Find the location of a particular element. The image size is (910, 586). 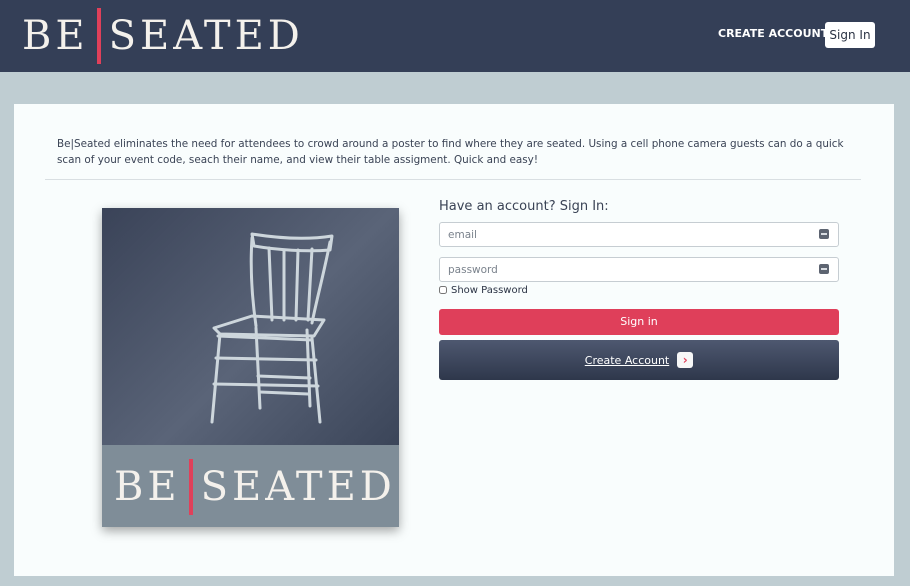

top-navbar: BE SEATED CREATE ACCOUNT Sign In is located at coordinates (455, 36).